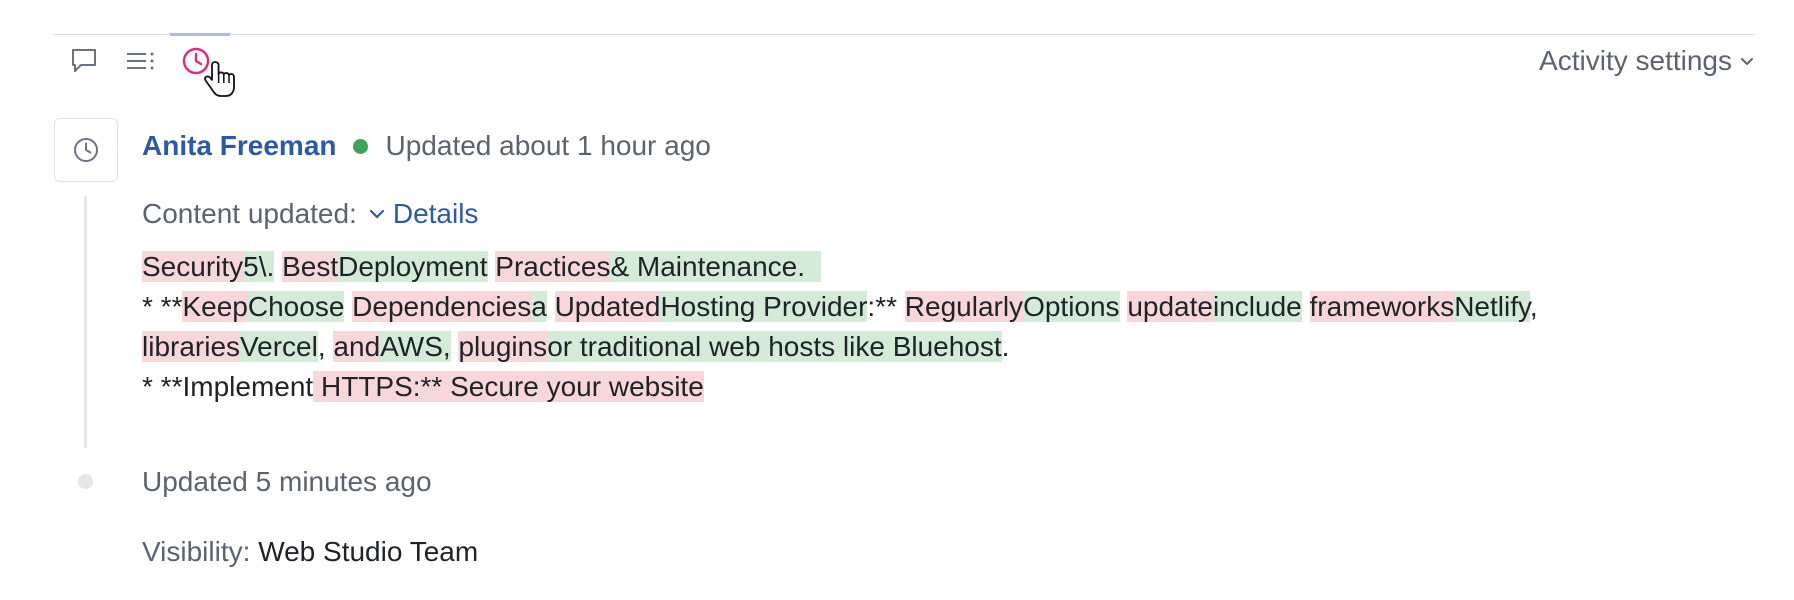 This screenshot has height=600, width=1794. Describe the element at coordinates (360, 146) in the screenshot. I see `online-status-dot` at that location.